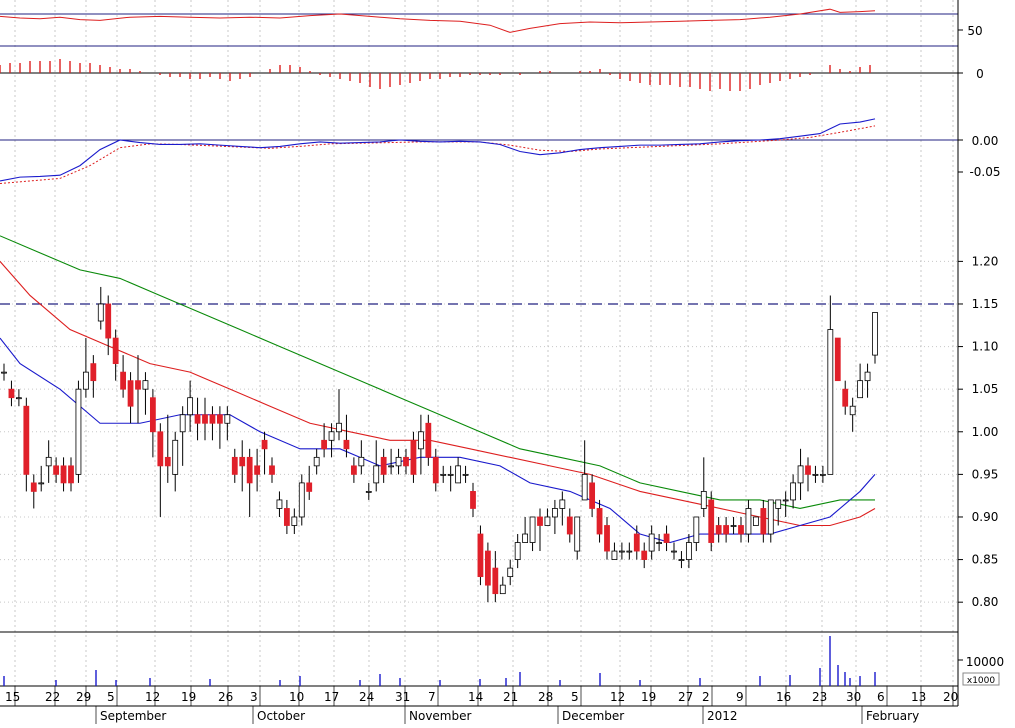  Describe the element at coordinates (593, 716) in the screenshot. I see `month-label: December` at that location.